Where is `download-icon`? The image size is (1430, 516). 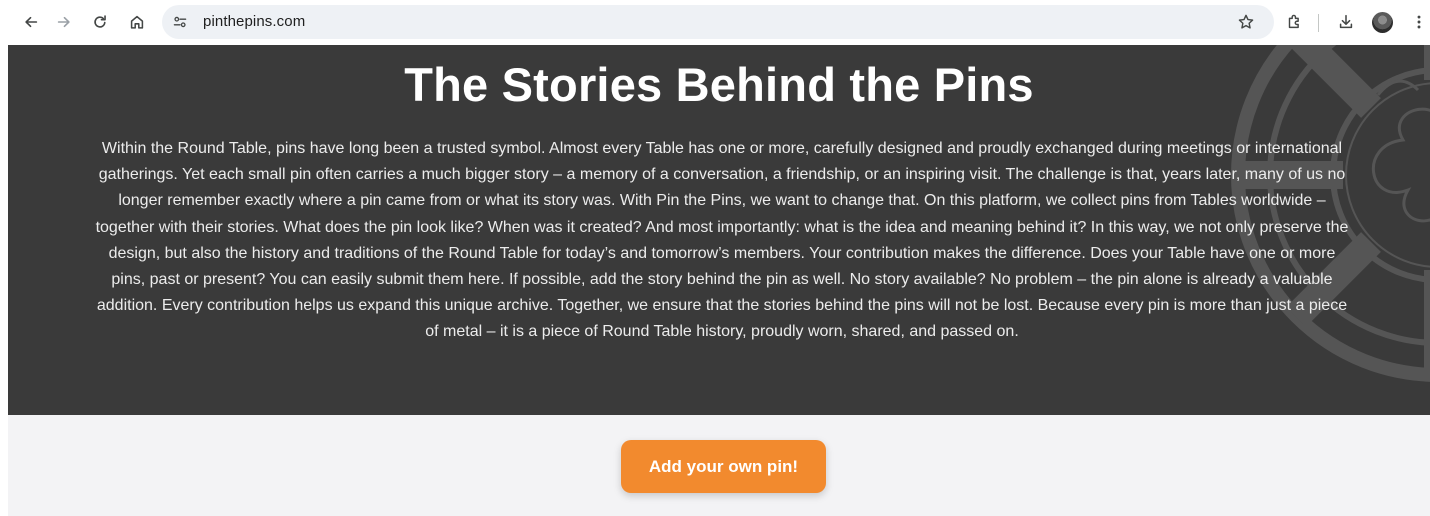
download-icon is located at coordinates (1346, 22).